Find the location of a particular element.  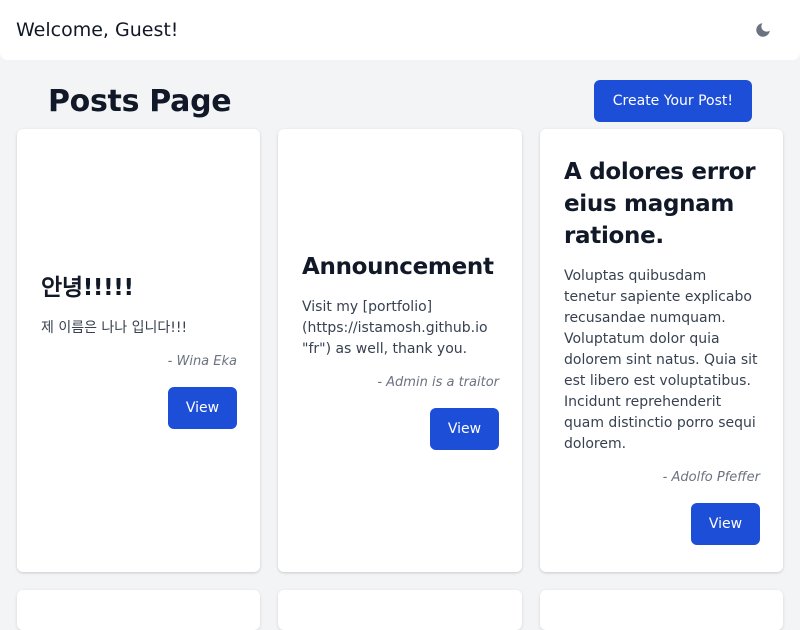

create-post-button: Create Your Post! is located at coordinates (672, 101).